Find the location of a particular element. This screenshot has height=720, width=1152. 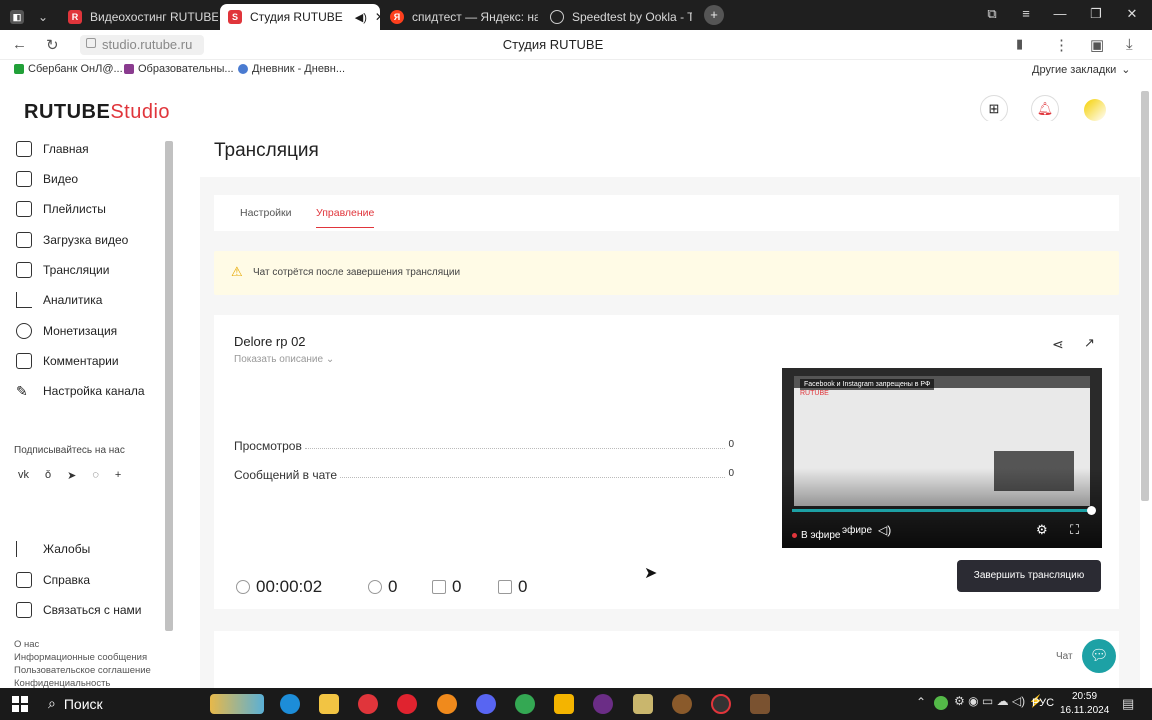

sidebar-item-label: Главная is located at coordinates (66, 149).